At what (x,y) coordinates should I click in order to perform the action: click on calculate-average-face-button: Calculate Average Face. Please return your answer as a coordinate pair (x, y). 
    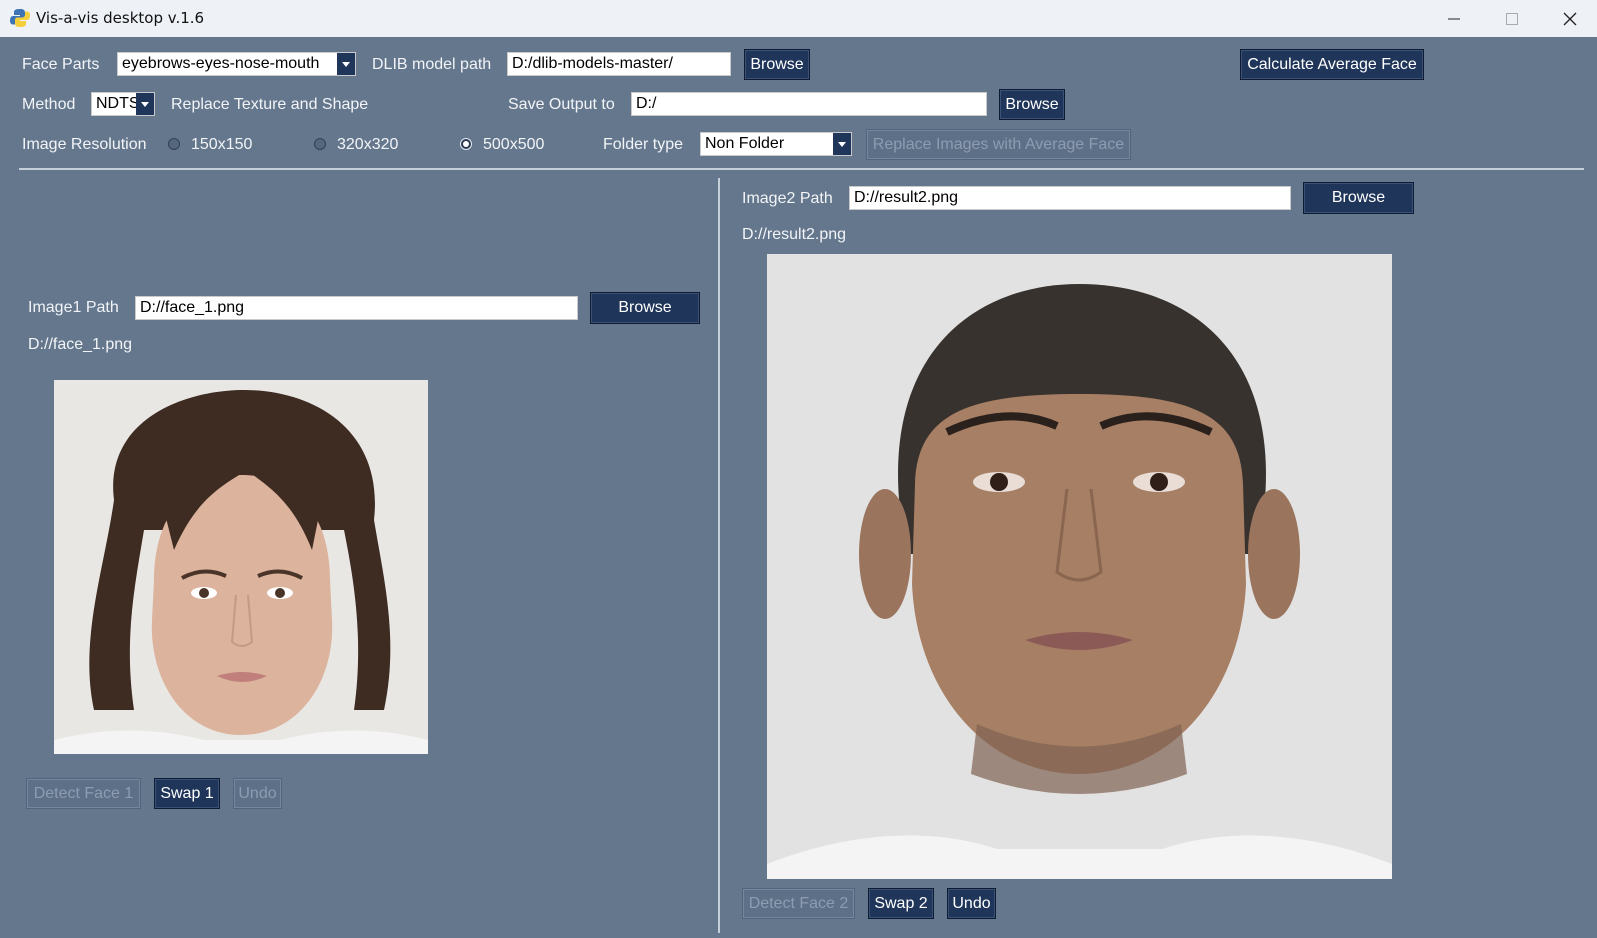
    Looking at the image, I should click on (1332, 64).